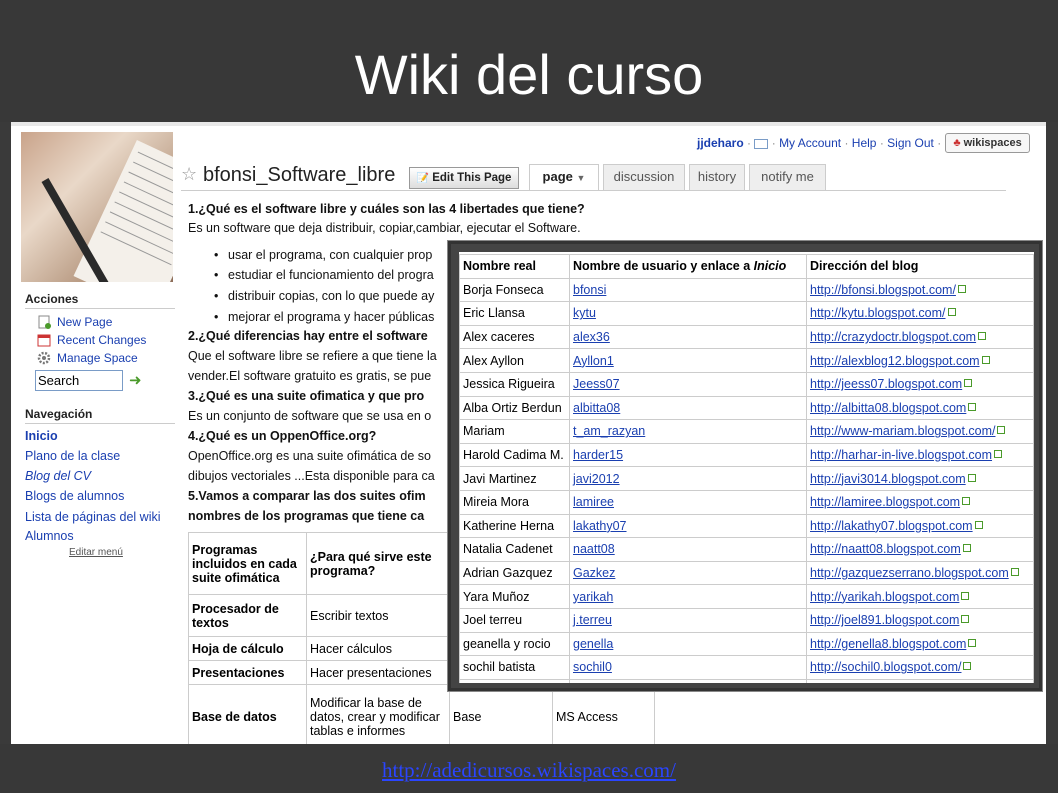 This screenshot has width=1058, height=793. Describe the element at coordinates (591, 337) in the screenshot. I see `username-link: alex36` at that location.